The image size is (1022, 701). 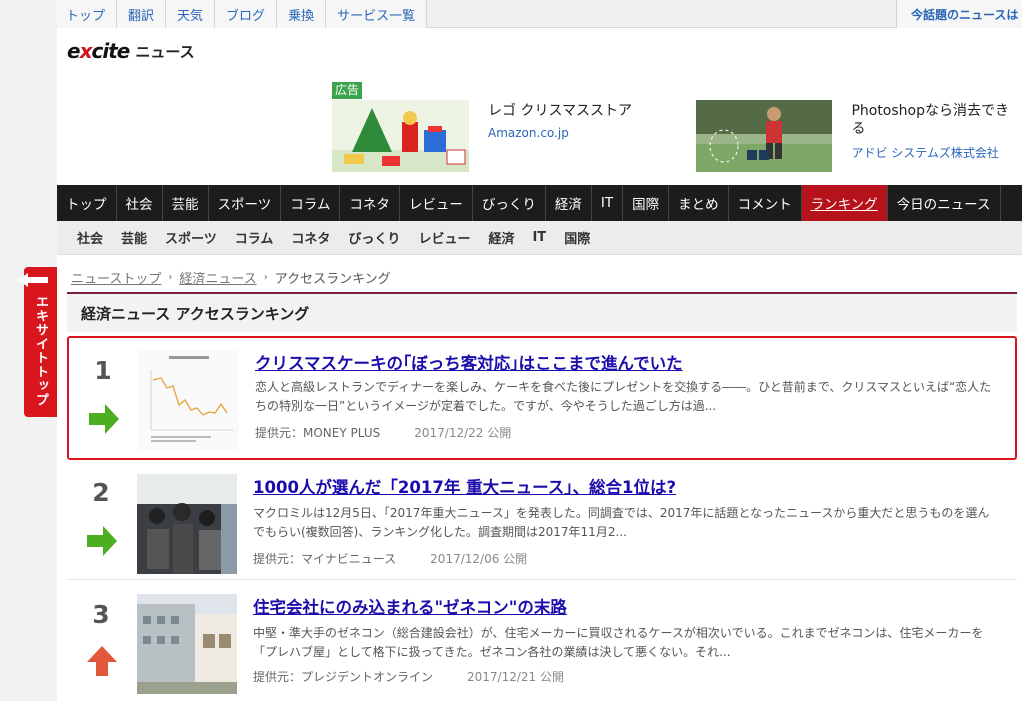 I want to click on article-provider: 提供元：プレジデントオンライン, so click(x=343, y=677).